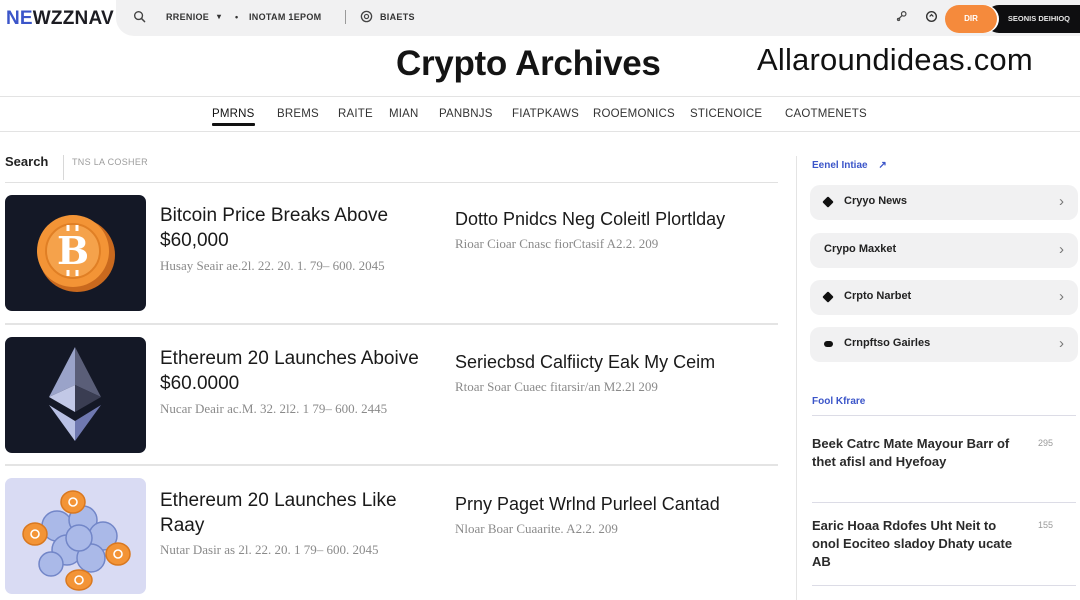 This screenshot has width=1080, height=600. I want to click on sidebar-item-label: Crnpftso Gairles, so click(887, 343).